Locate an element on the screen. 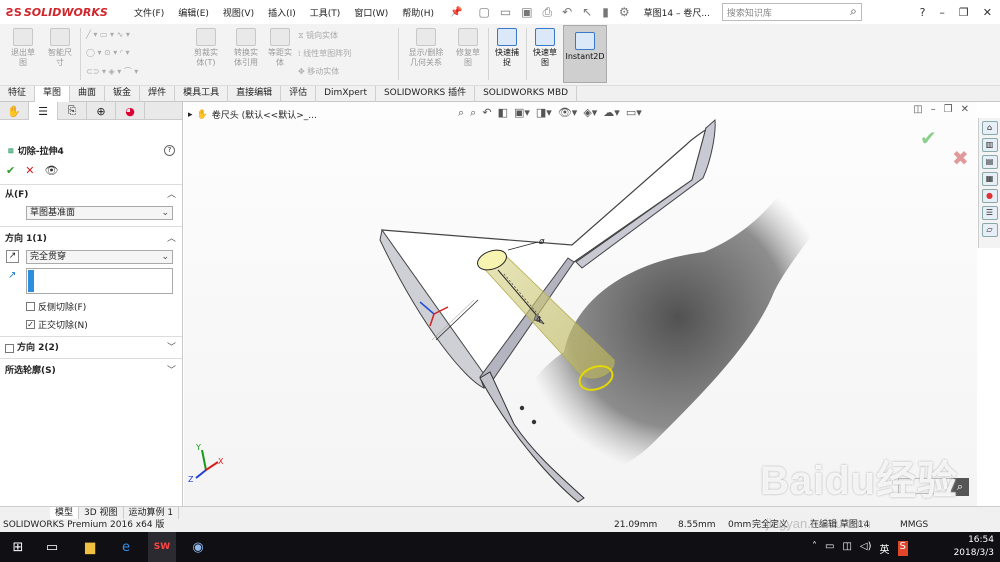  tab-sheet-metal: 钣金 is located at coordinates (123, 94).